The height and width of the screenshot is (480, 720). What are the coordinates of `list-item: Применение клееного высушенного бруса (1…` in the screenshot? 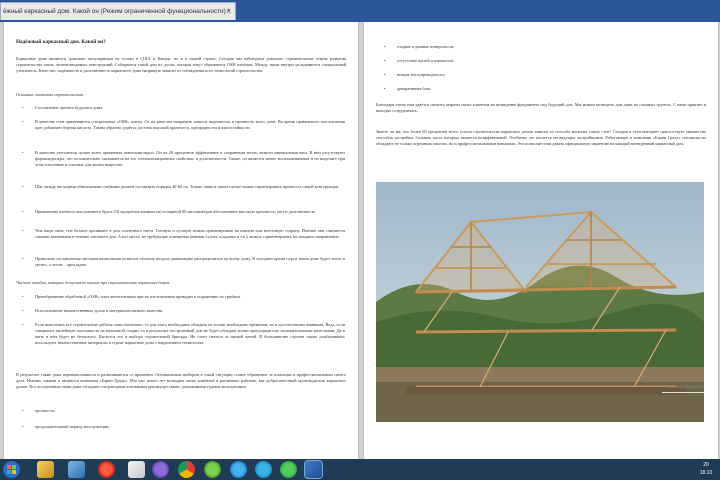 It's located at (183, 212).